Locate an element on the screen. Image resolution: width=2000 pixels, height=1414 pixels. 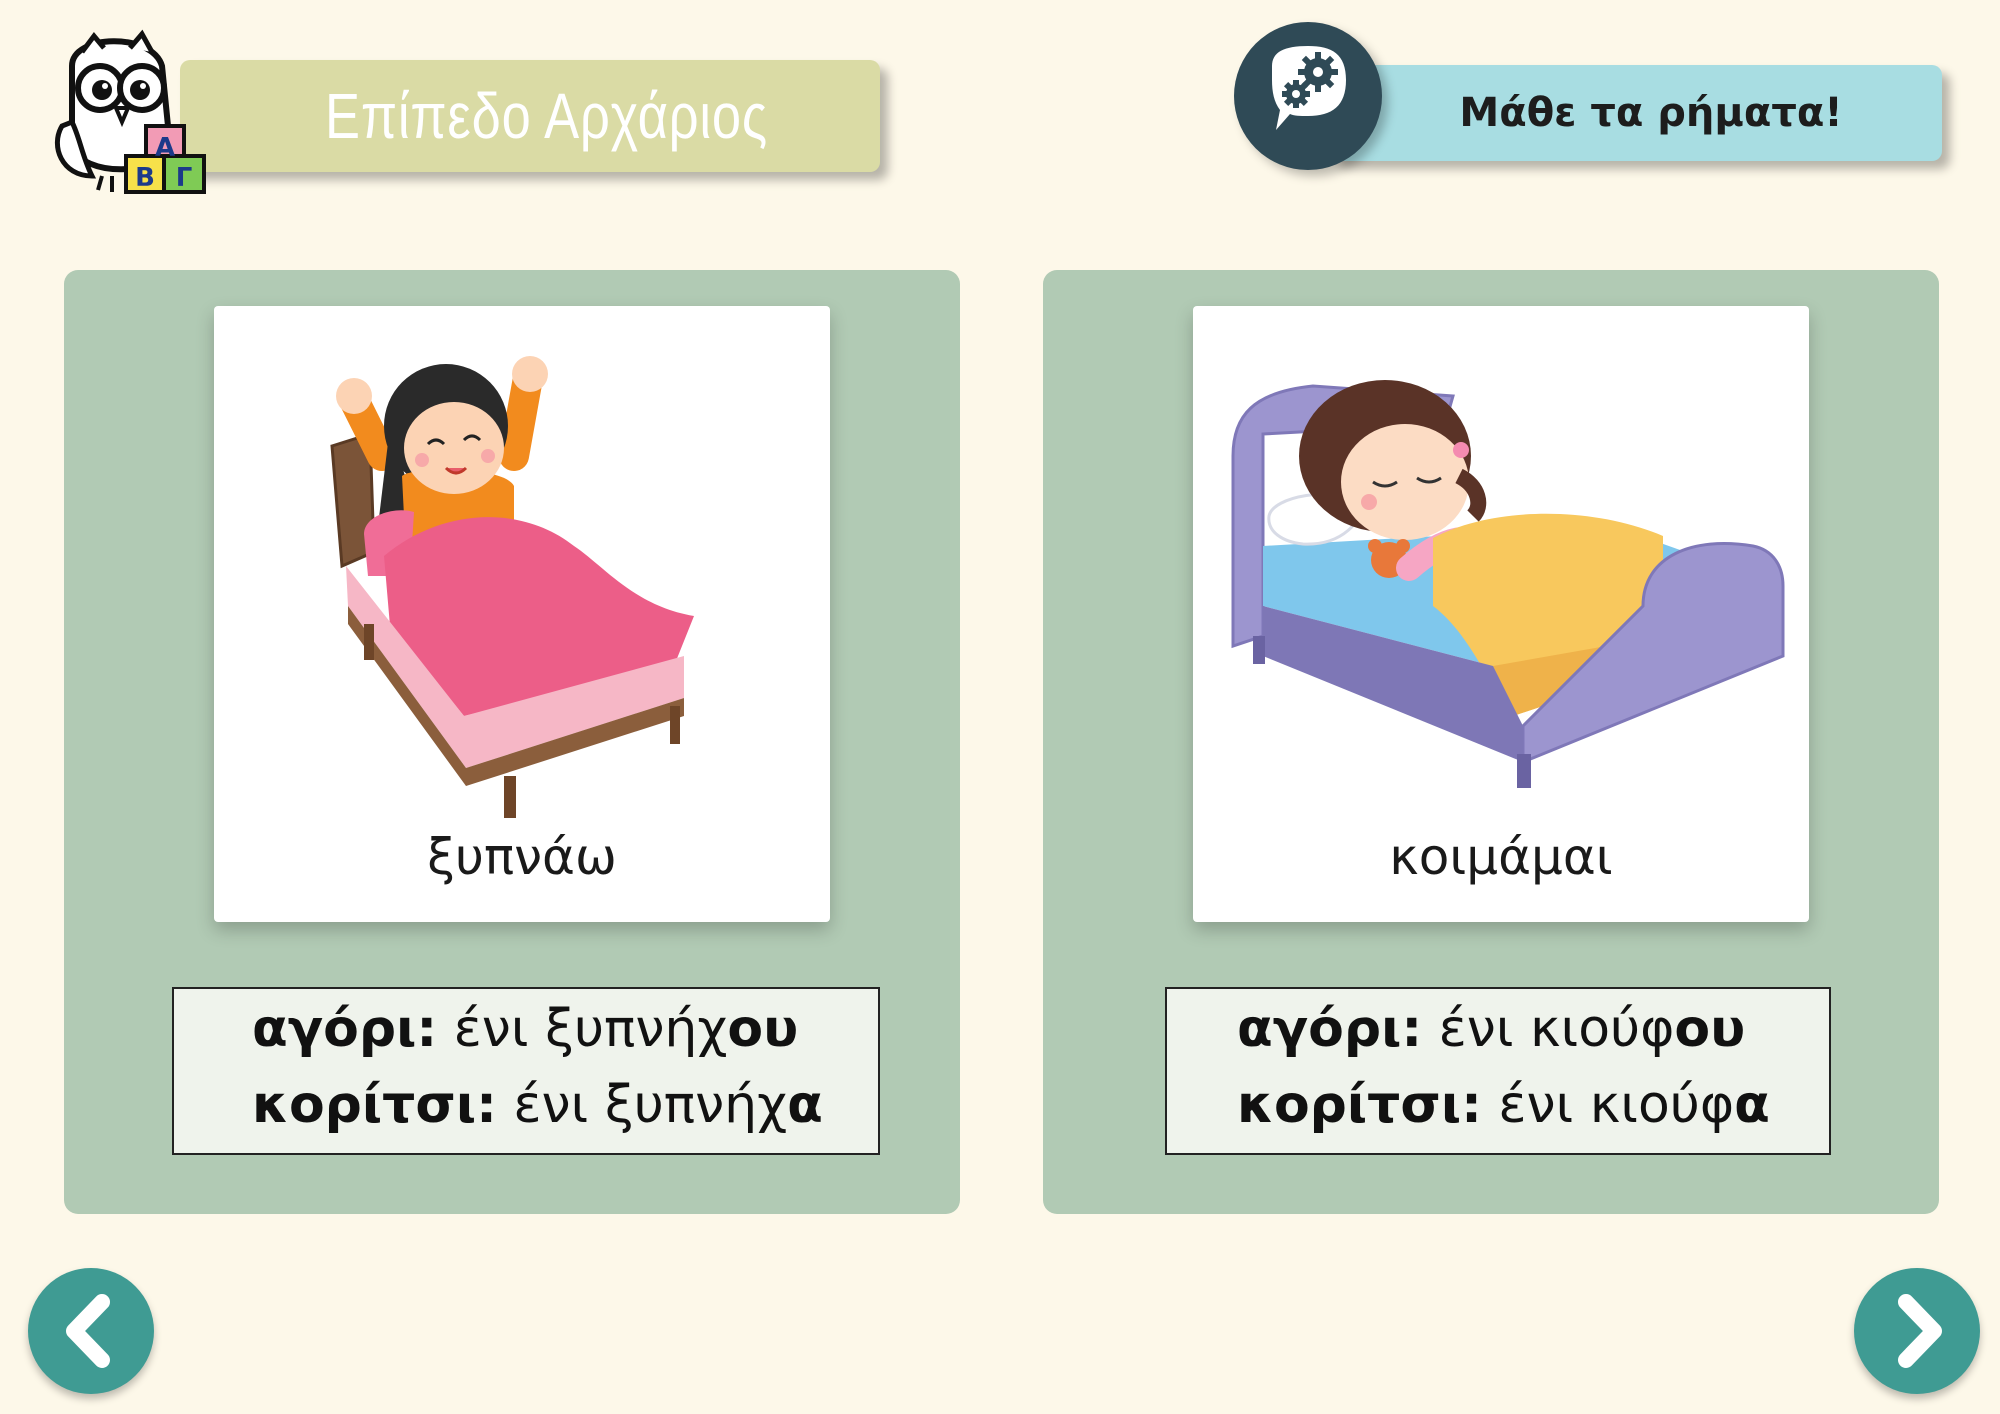
girl-form-line: κορίτσι: ένι ξυπνήχα is located at coordinates (537, 1105).